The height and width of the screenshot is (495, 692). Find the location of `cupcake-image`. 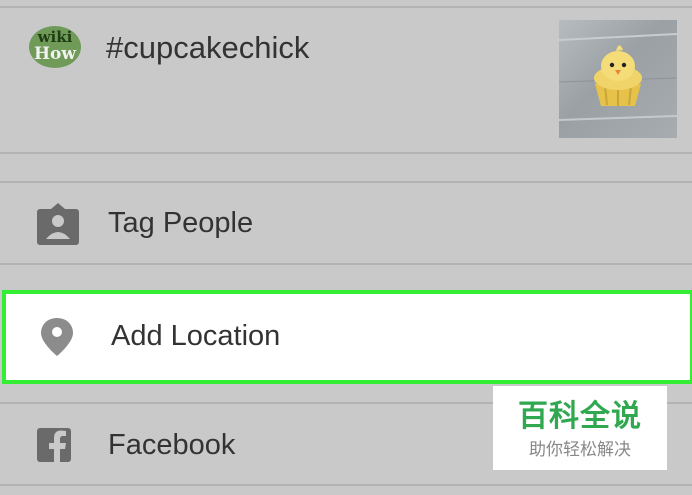

cupcake-image is located at coordinates (618, 77).